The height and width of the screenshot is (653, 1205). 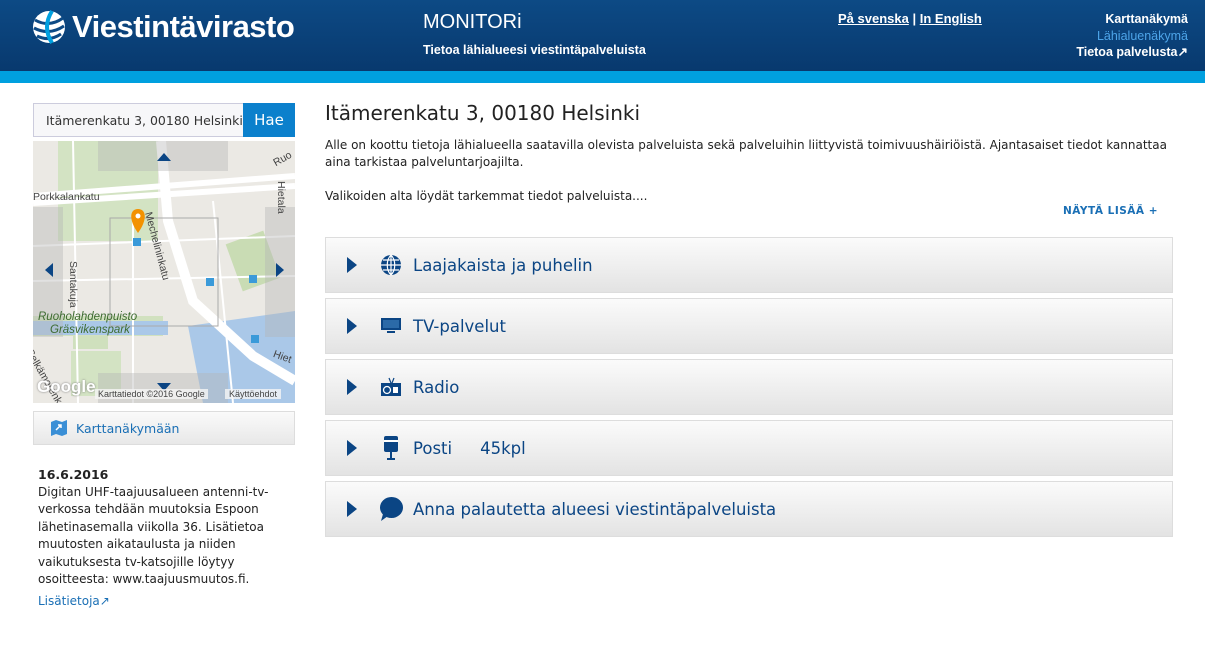 I want to click on app-subtitle: Tietoa lähialueesi viestintäpalveluista, so click(x=534, y=50).